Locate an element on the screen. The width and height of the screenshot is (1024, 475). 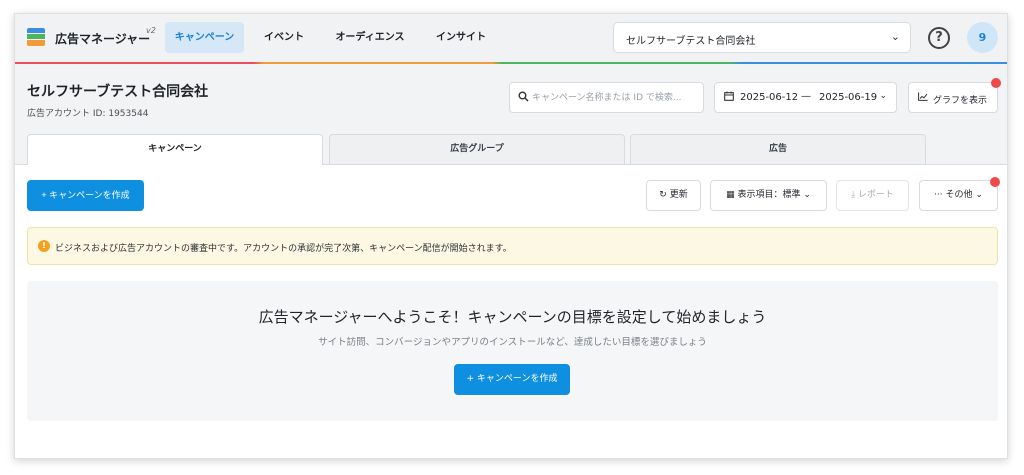
search-icon is located at coordinates (523, 98).